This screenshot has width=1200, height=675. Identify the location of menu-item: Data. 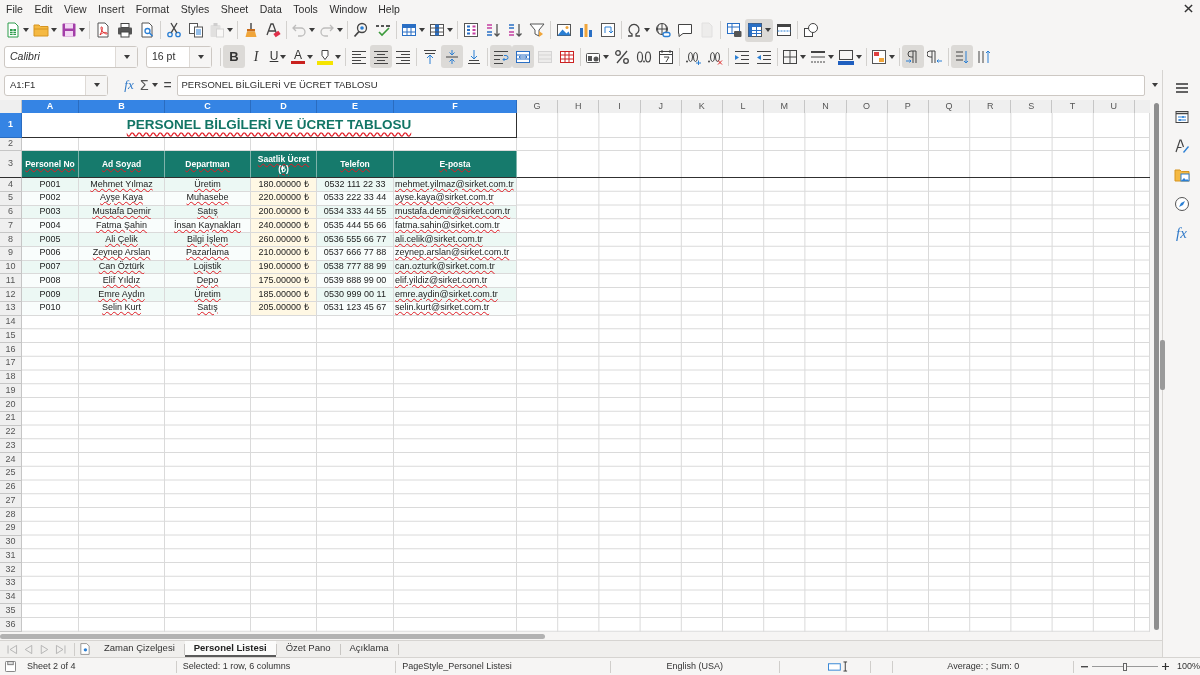
(270, 8).